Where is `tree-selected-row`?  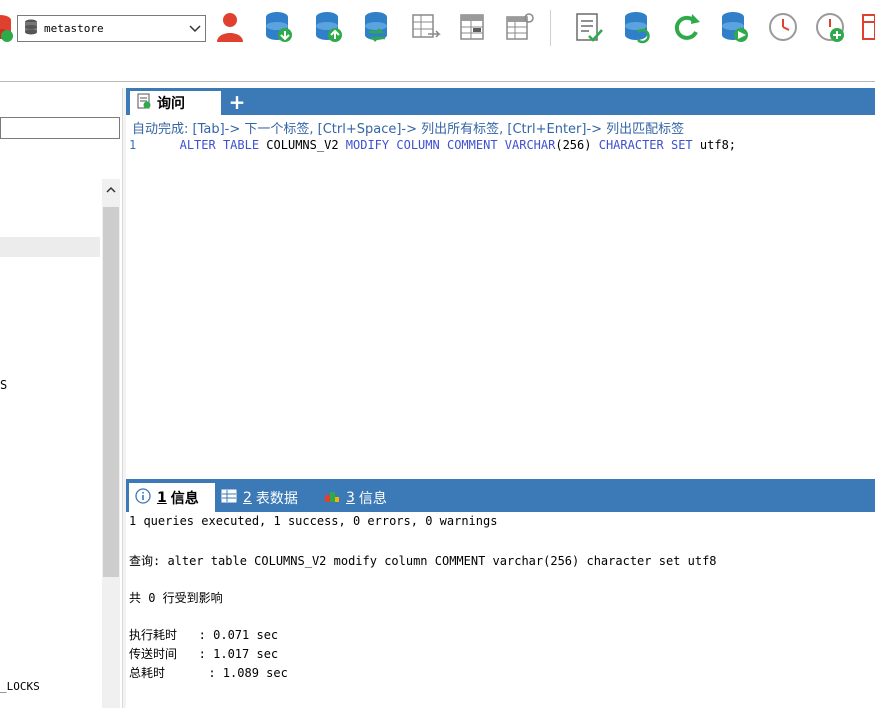 tree-selected-row is located at coordinates (50, 247).